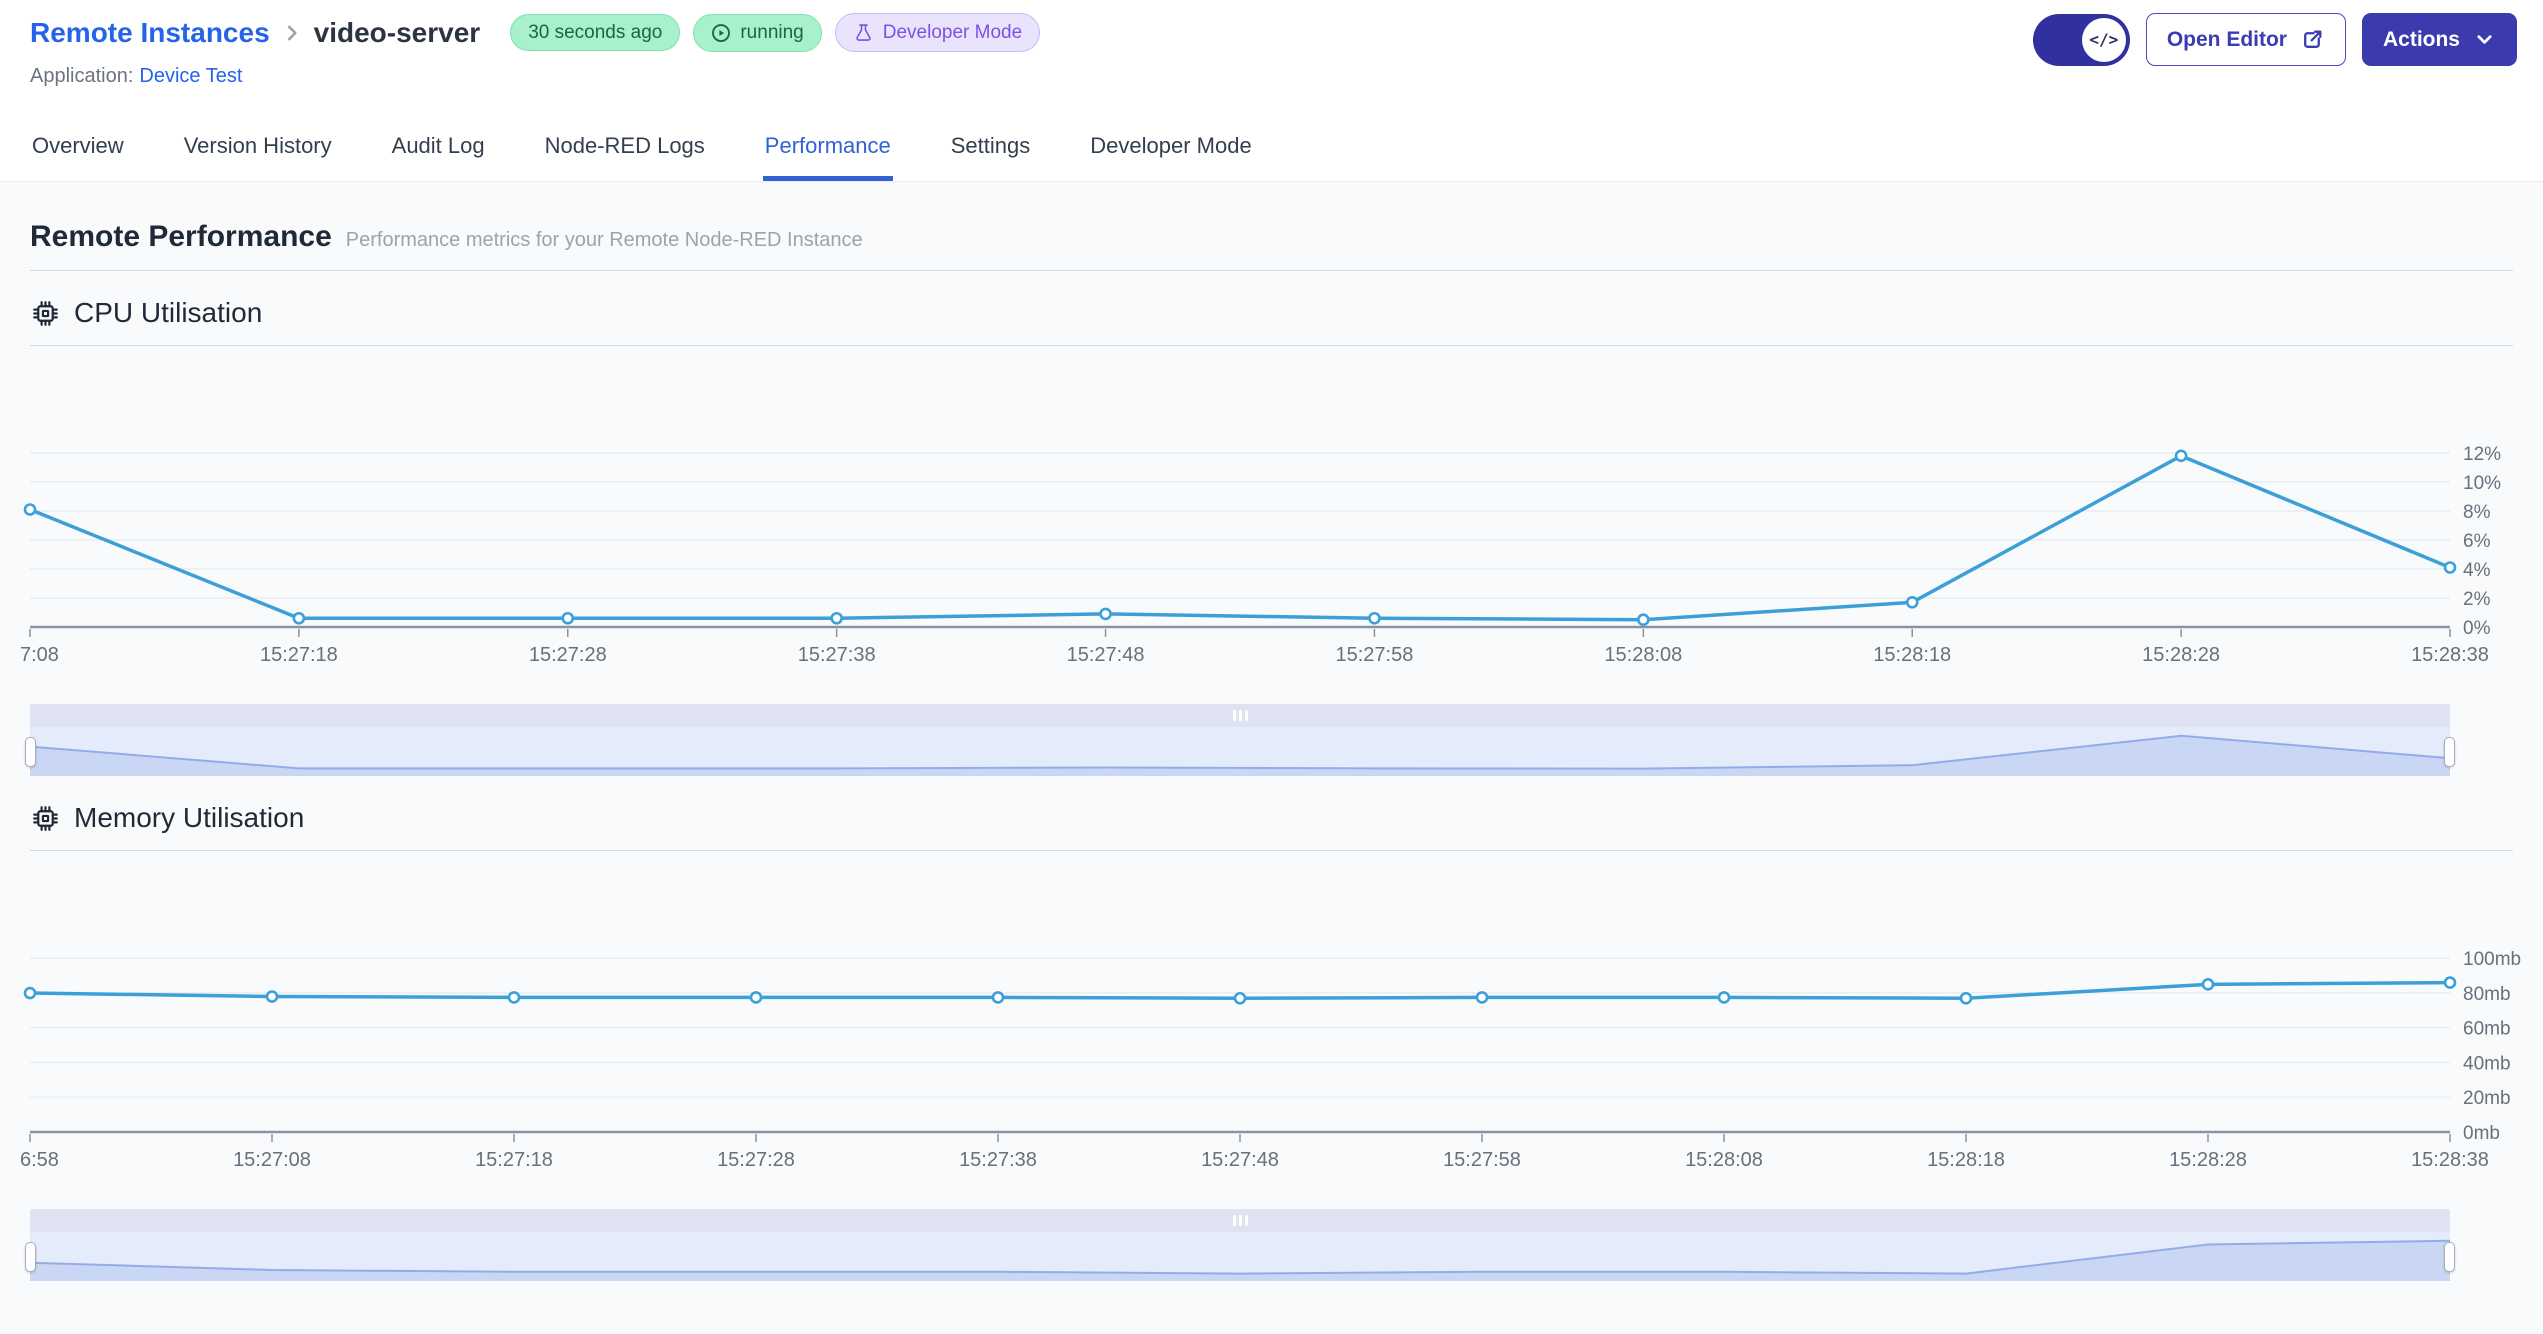 This screenshot has width=2543, height=1334. Describe the element at coordinates (2208, 1160) in the screenshot. I see `x-axis-tick-label: 15:28:28` at that location.